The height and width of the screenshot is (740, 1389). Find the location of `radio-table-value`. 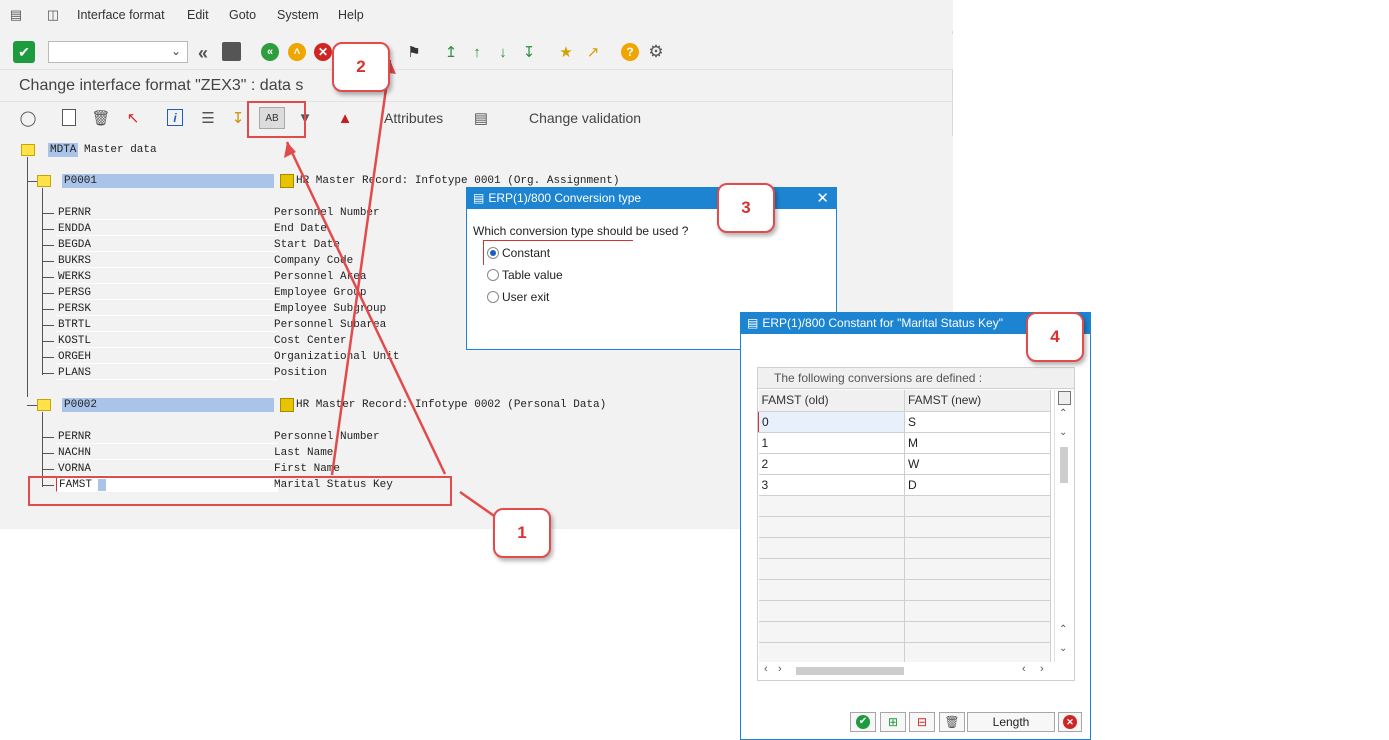

radio-table-value is located at coordinates (493, 275).